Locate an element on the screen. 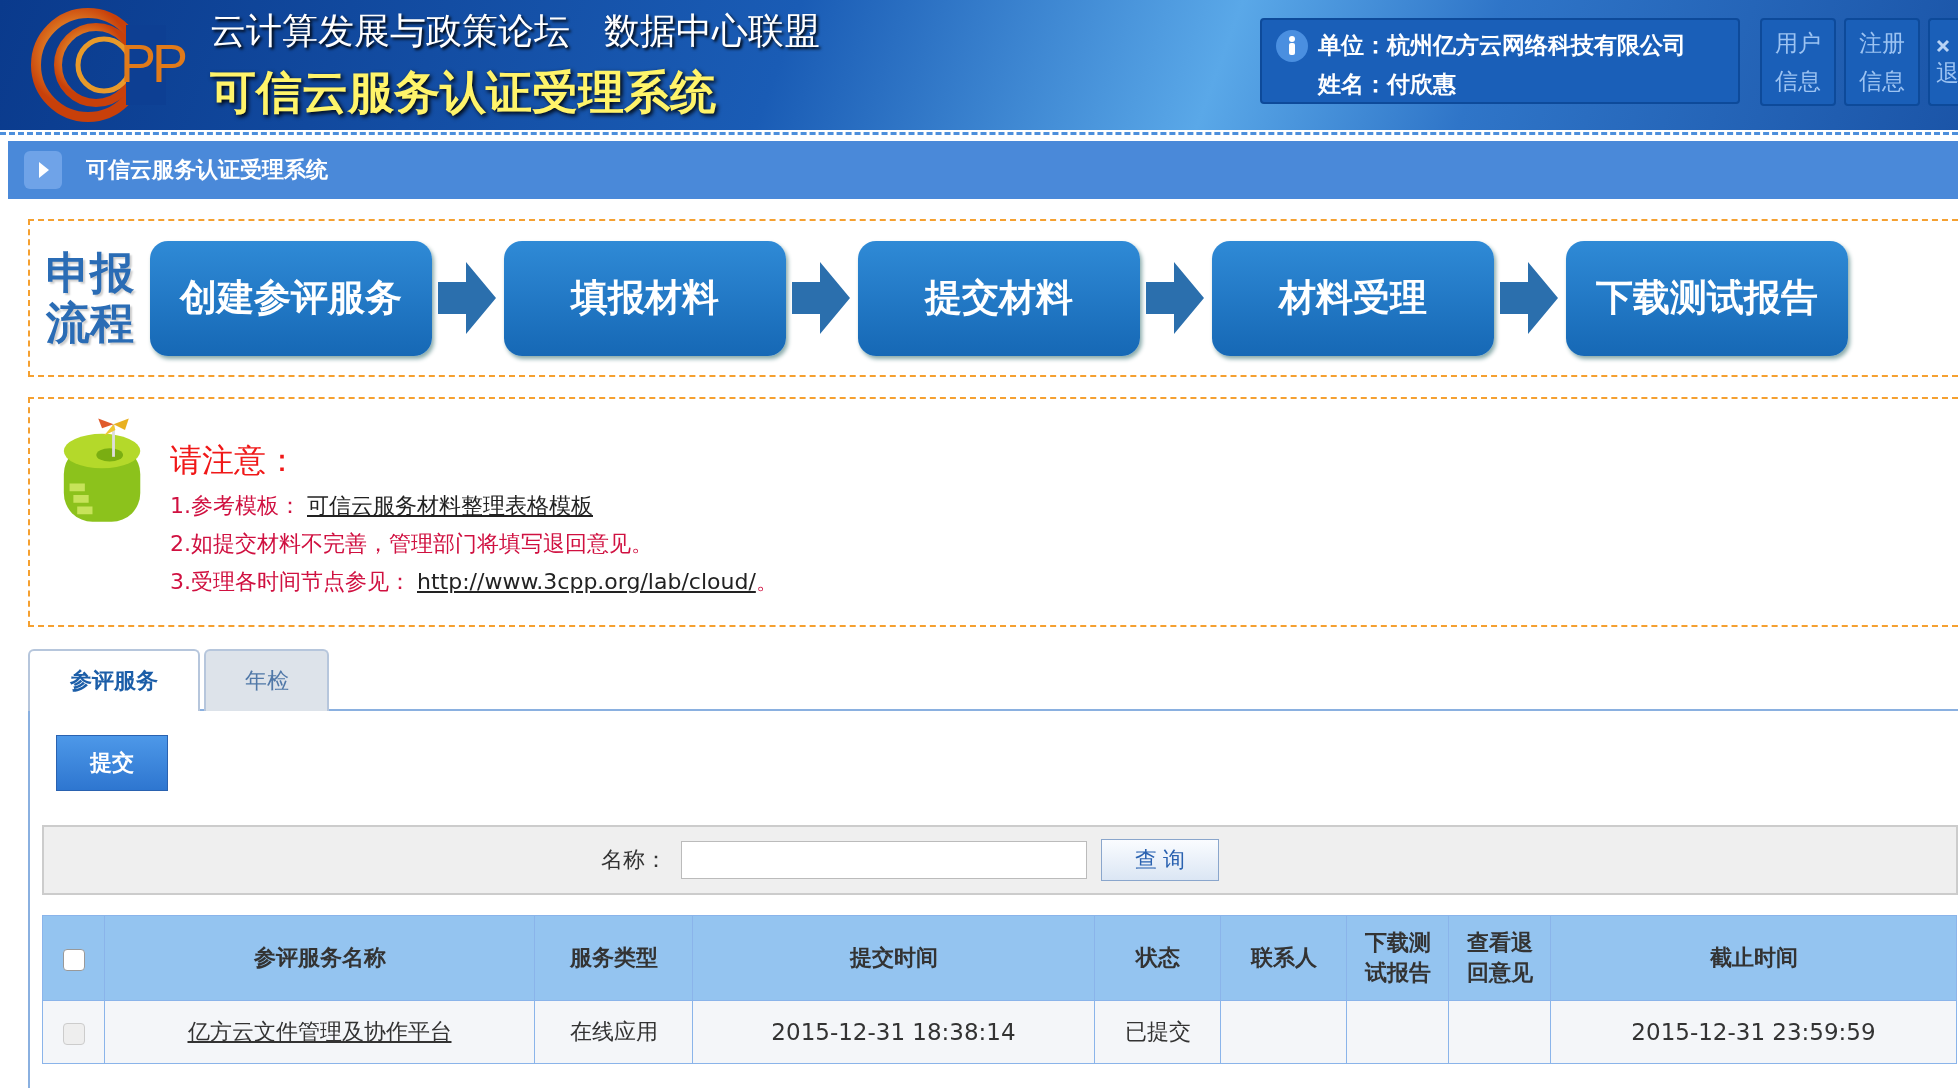 This screenshot has height=1088, width=1958. person-info-icon is located at coordinates (1292, 46).